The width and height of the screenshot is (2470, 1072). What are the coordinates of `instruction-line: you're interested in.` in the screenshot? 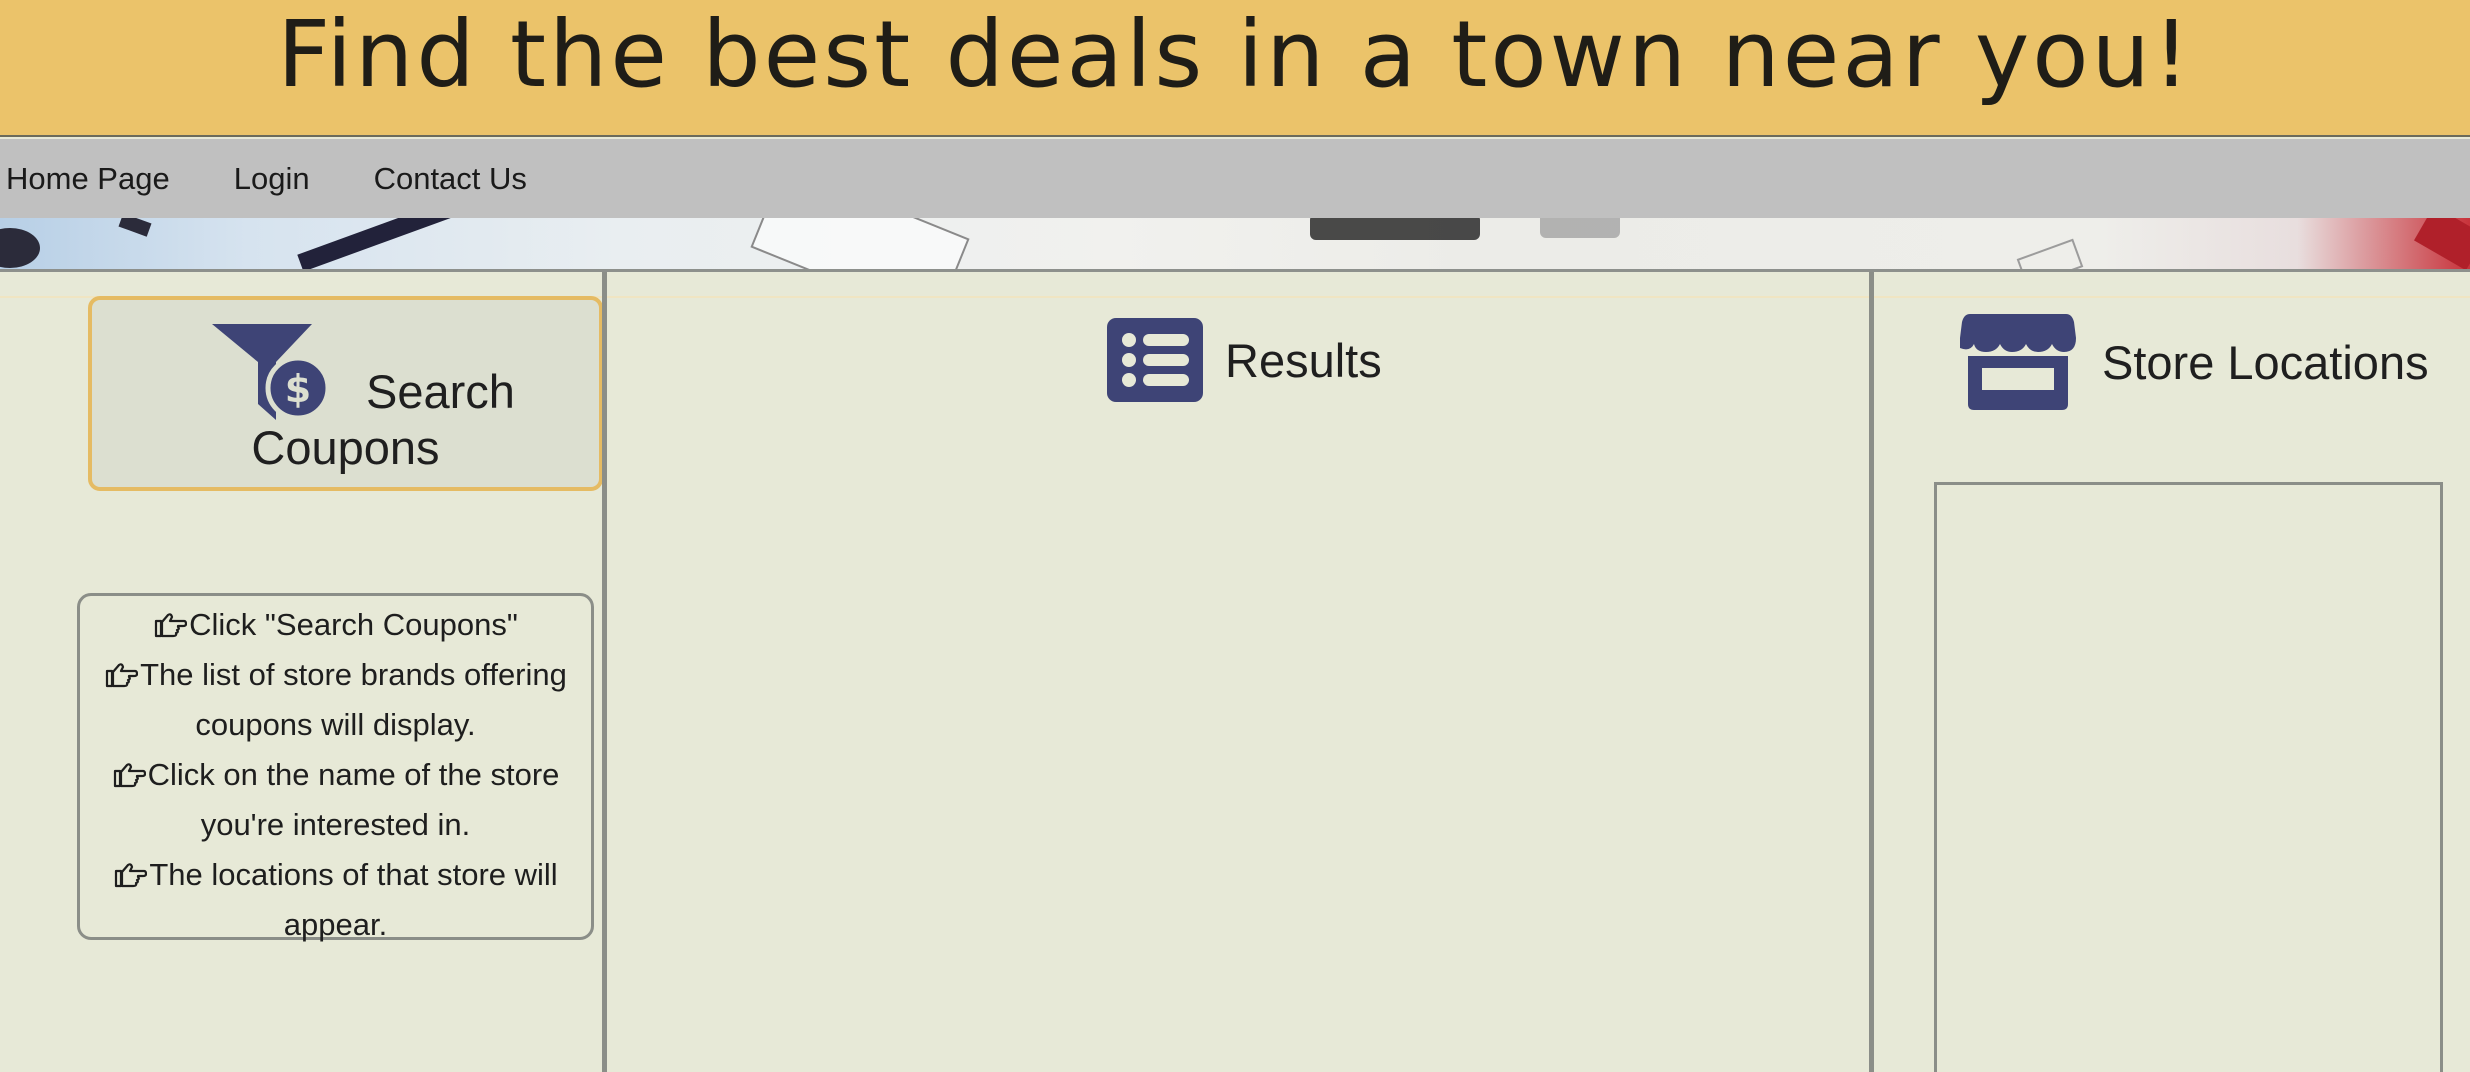 It's located at (335, 824).